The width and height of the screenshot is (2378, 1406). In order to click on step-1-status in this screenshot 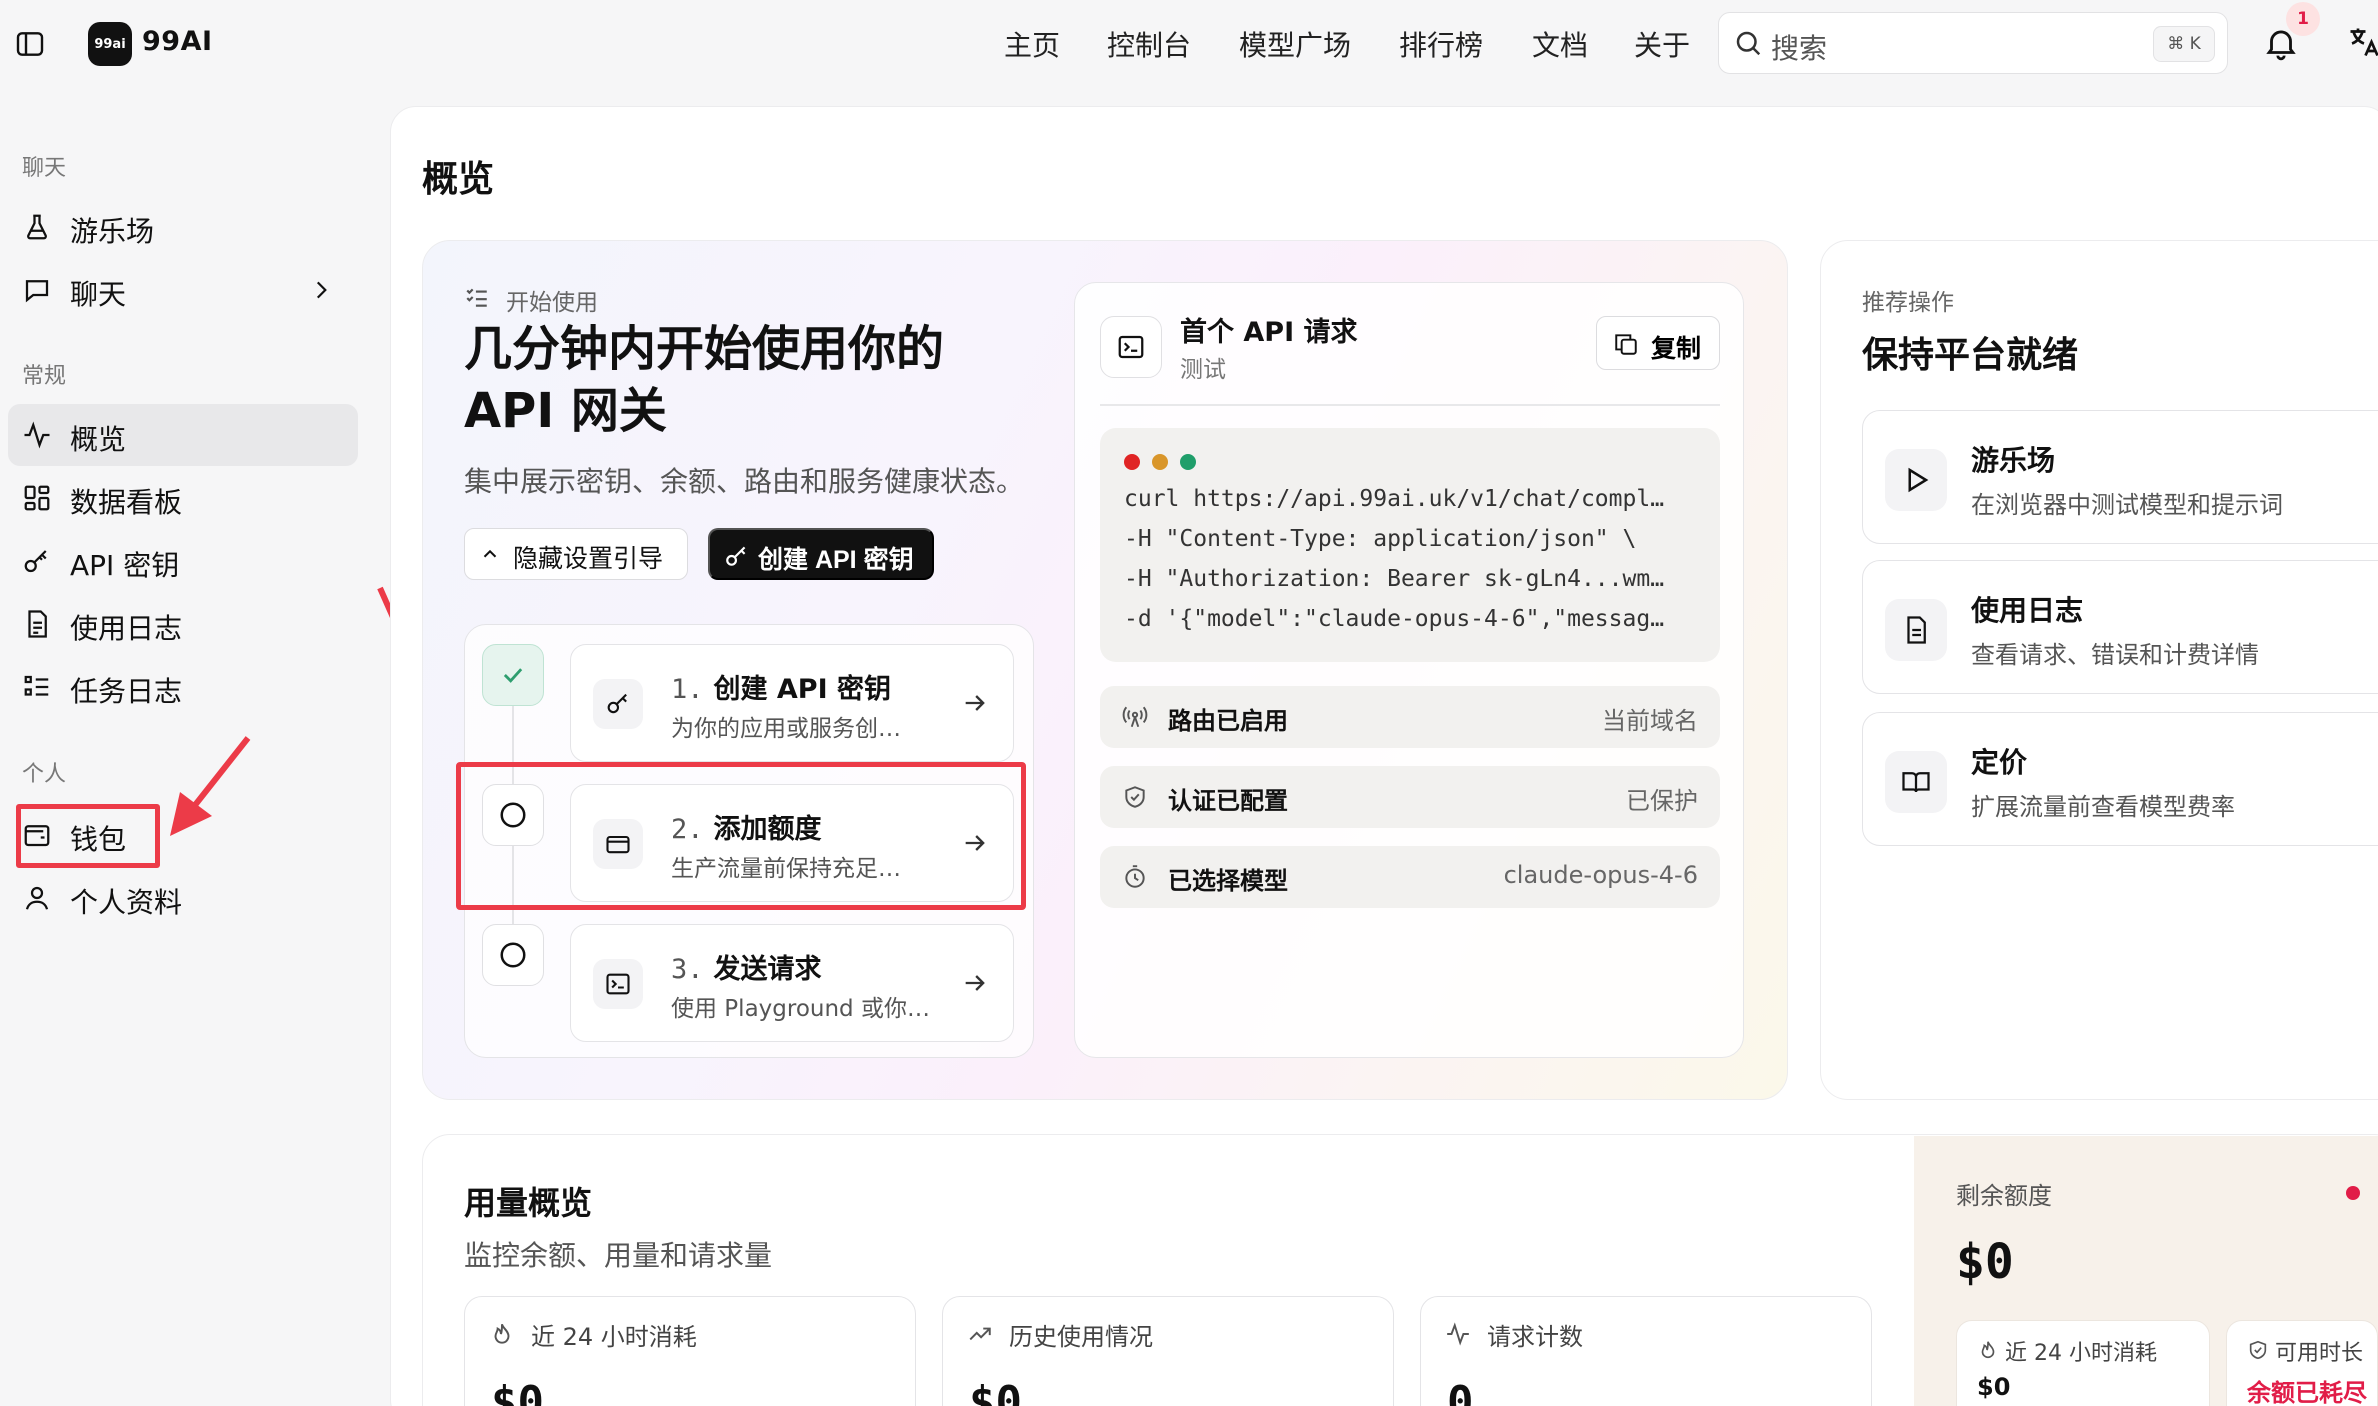, I will do `click(513, 675)`.